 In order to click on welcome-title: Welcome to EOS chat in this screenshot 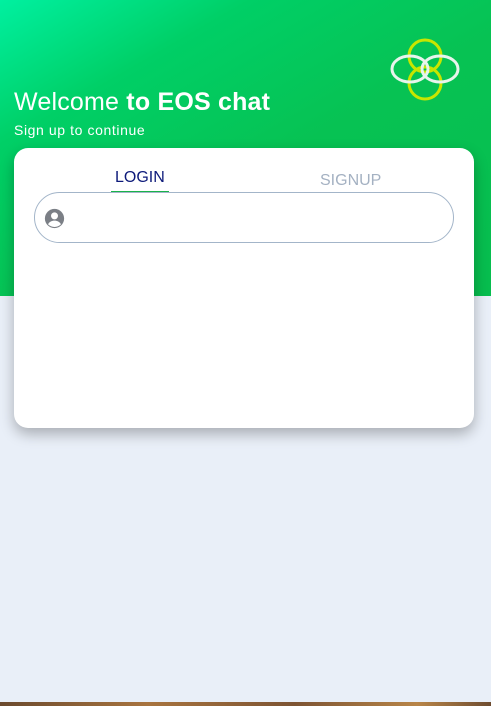, I will do `click(142, 102)`.